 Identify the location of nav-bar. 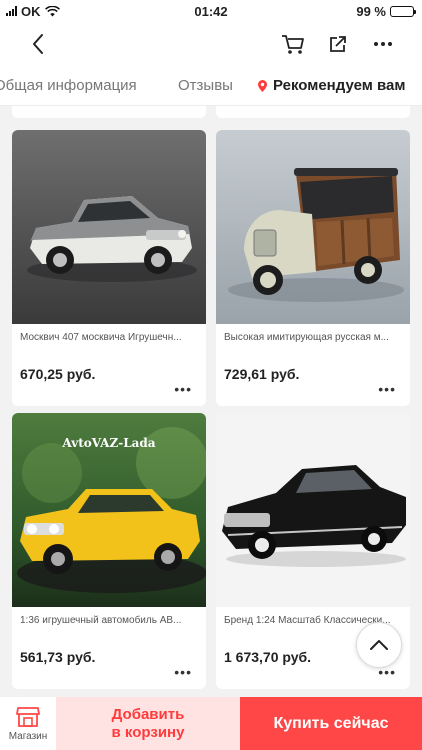
(211, 44).